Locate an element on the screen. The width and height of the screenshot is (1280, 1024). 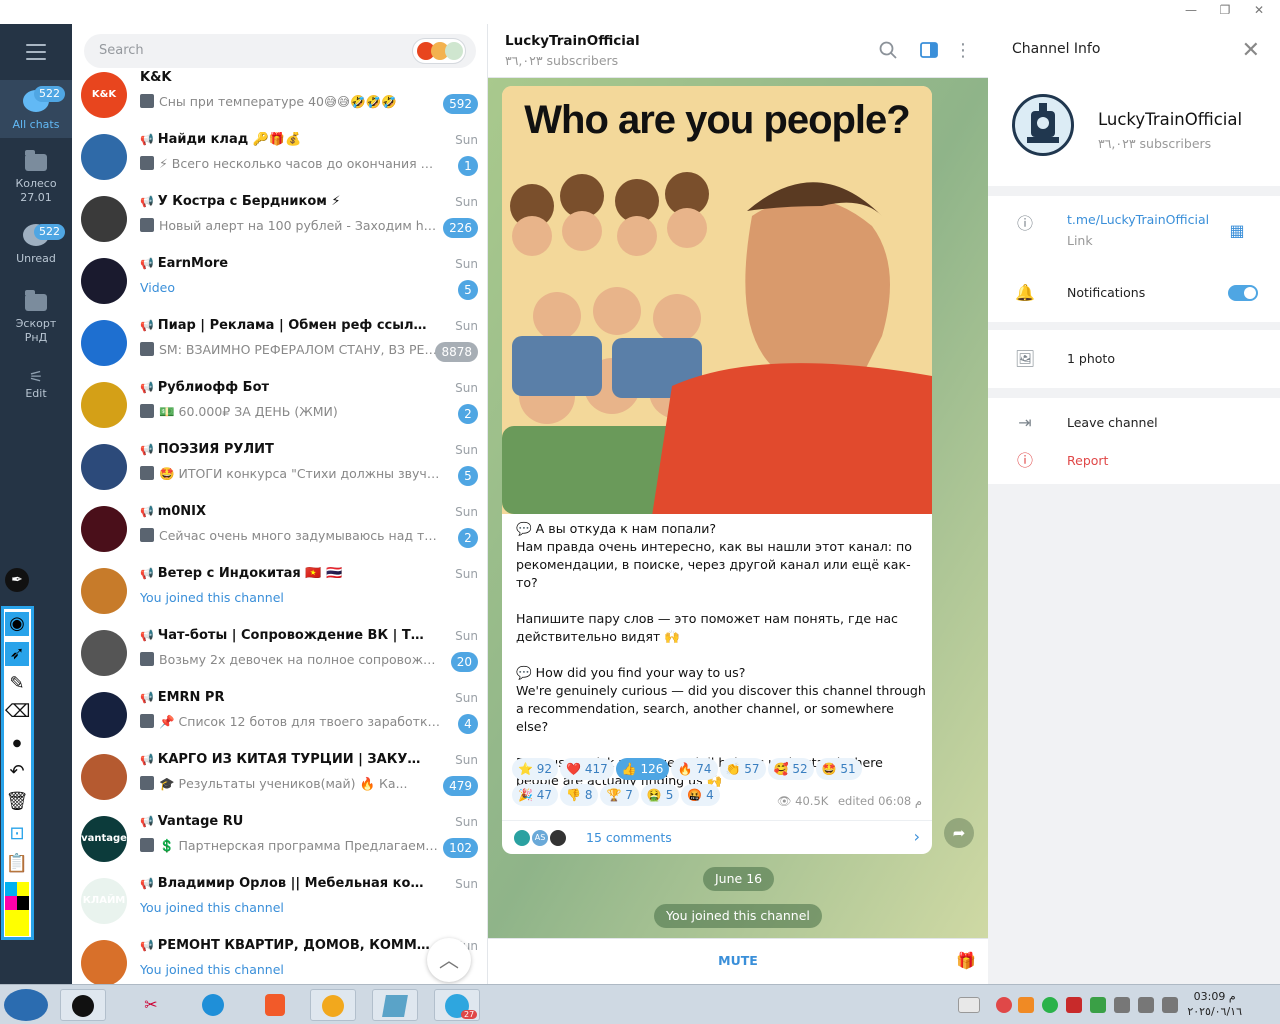
network-icon is located at coordinates (1146, 1005).